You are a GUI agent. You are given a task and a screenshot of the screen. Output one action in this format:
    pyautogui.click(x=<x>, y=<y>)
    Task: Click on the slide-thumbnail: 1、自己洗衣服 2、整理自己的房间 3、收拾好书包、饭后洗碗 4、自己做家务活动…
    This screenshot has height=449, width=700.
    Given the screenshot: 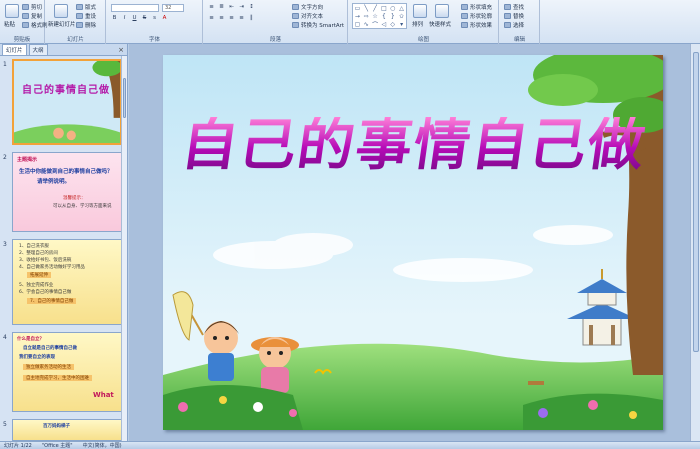 What is the action you would take?
    pyautogui.click(x=67, y=282)
    